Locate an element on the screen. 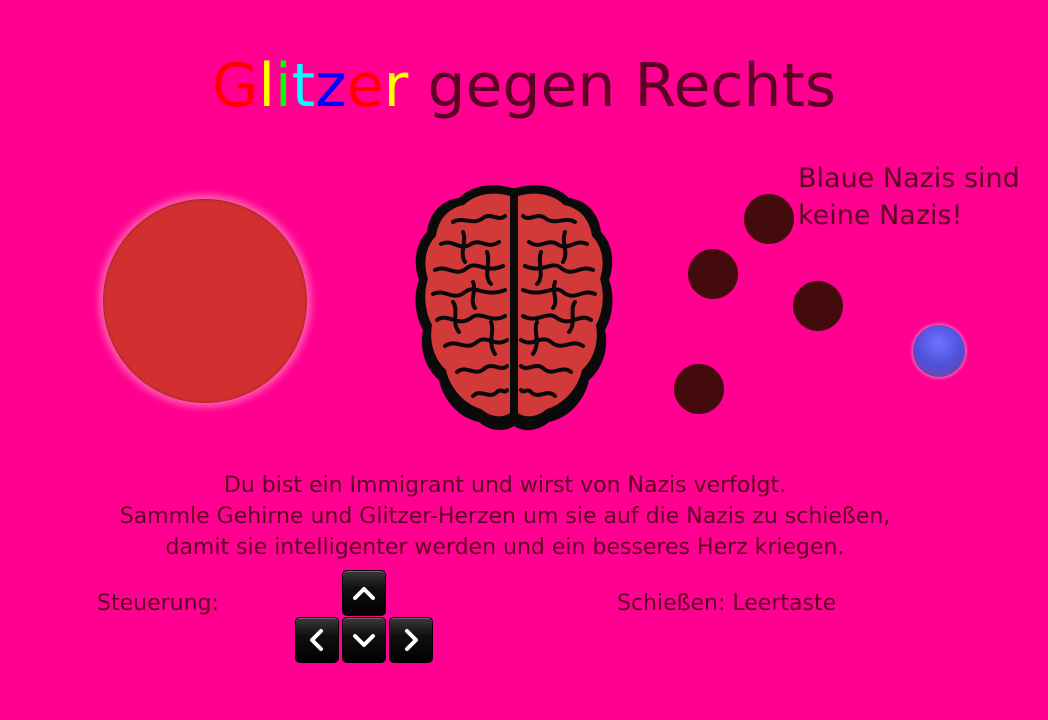 The image size is (1048, 720). arrow-up-key is located at coordinates (364, 593).